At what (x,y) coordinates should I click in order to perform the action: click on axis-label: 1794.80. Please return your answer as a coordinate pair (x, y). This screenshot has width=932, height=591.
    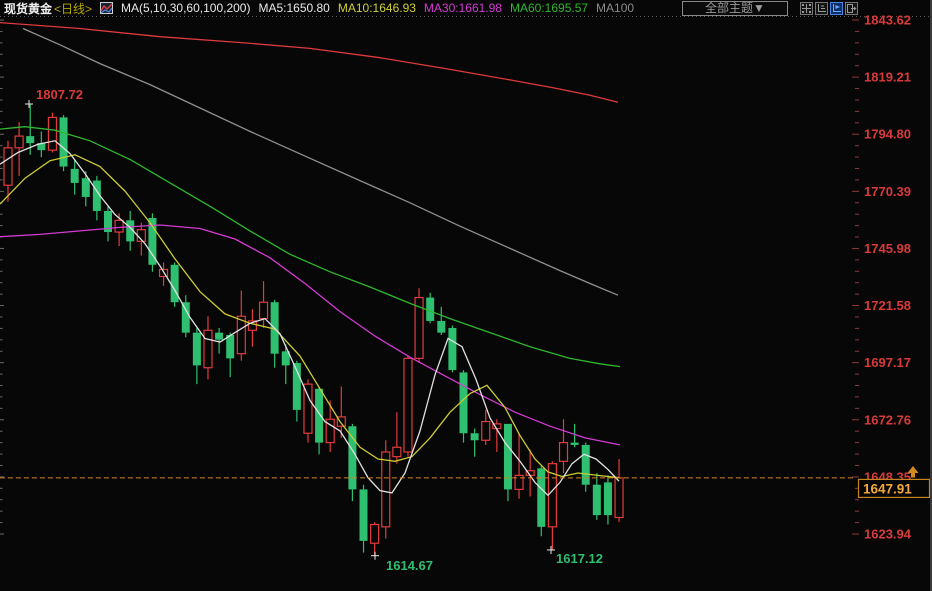
    Looking at the image, I should click on (887, 134).